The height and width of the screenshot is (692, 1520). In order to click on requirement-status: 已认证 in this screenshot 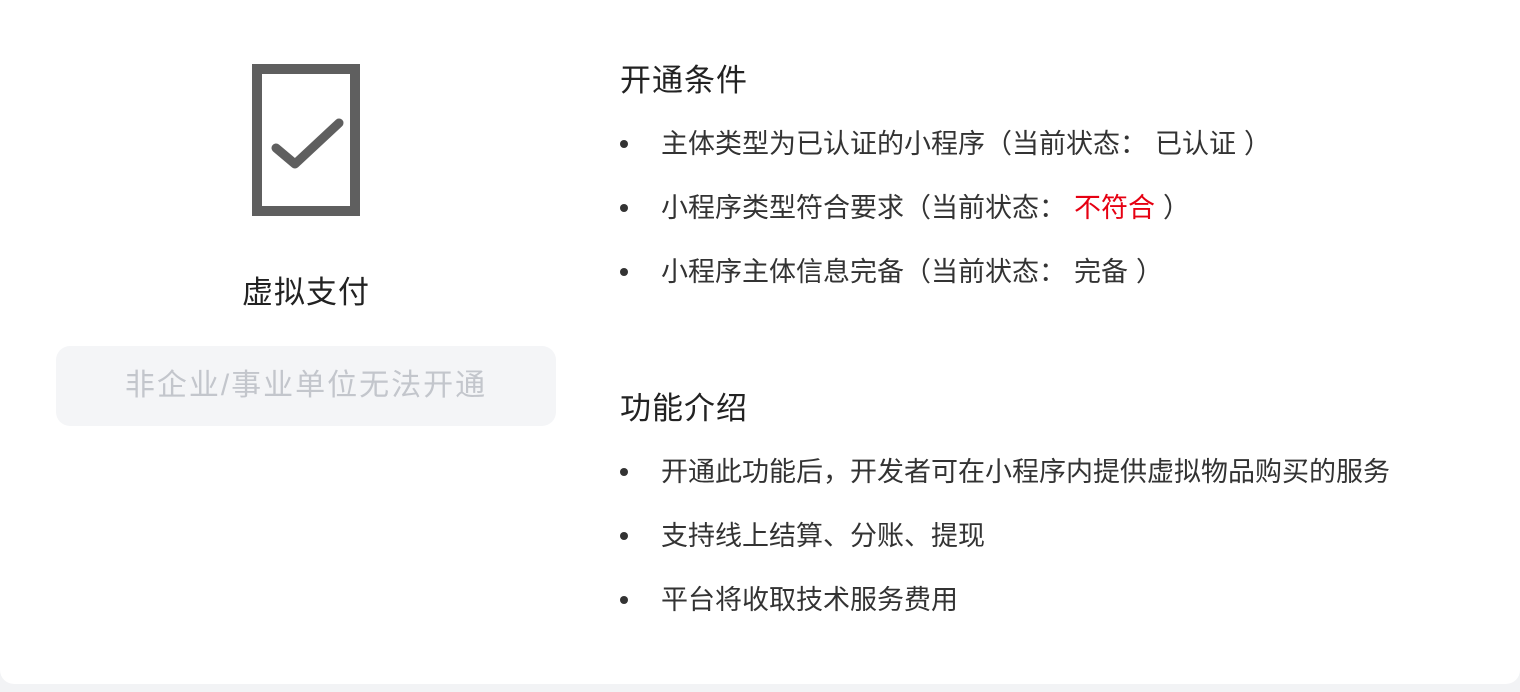, I will do `click(1195, 144)`.